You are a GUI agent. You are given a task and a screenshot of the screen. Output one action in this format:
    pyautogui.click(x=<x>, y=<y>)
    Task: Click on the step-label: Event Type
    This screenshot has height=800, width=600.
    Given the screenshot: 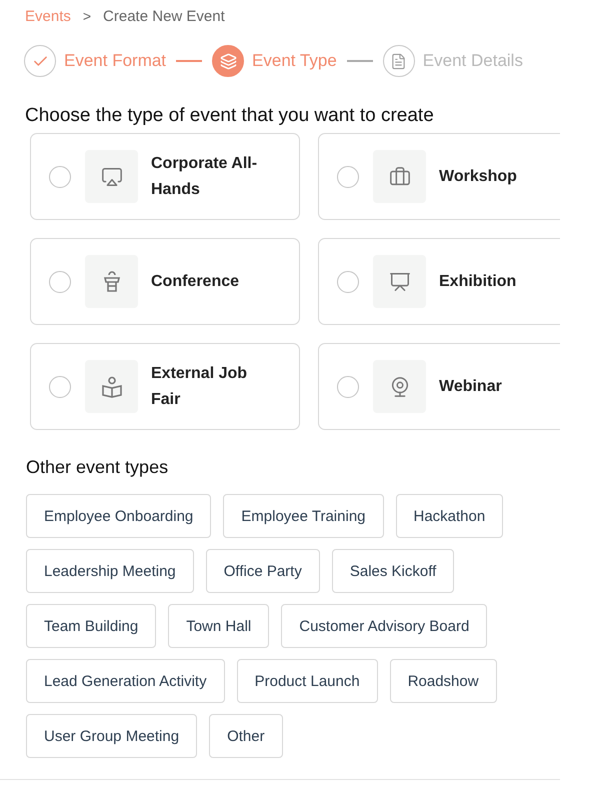 What is the action you would take?
    pyautogui.click(x=294, y=61)
    